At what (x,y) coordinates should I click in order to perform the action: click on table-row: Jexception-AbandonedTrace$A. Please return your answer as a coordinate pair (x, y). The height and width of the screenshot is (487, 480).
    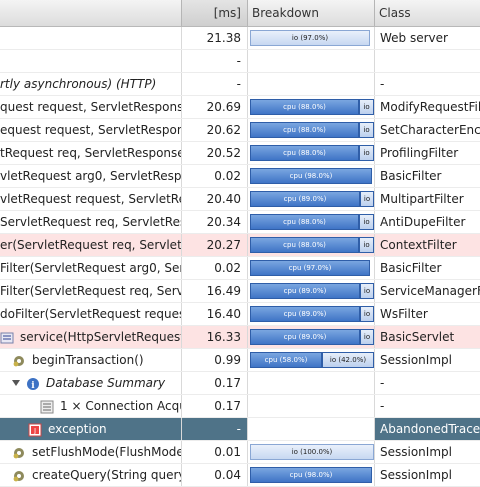
    Looking at the image, I should click on (240, 429).